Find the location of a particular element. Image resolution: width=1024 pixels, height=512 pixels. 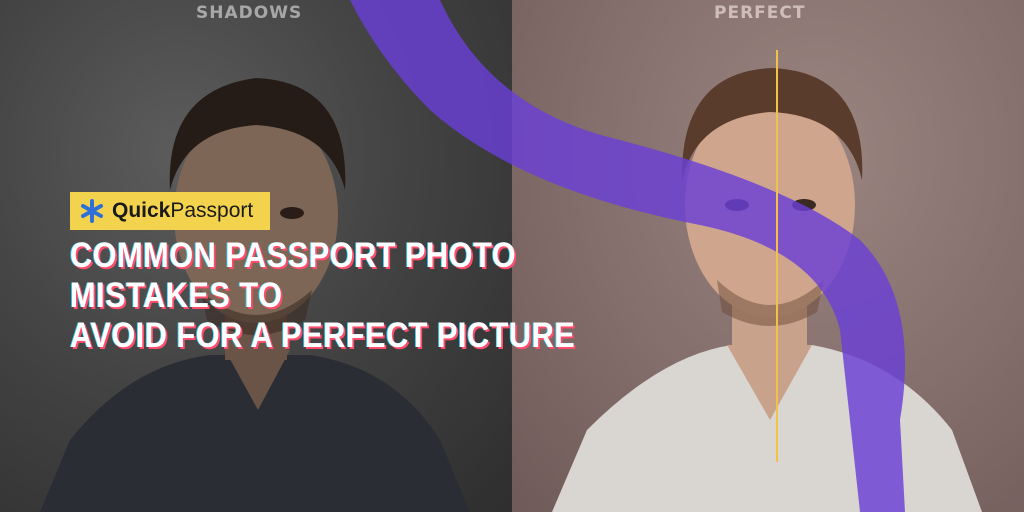

brand-name: QuickPassport is located at coordinates (182, 211).